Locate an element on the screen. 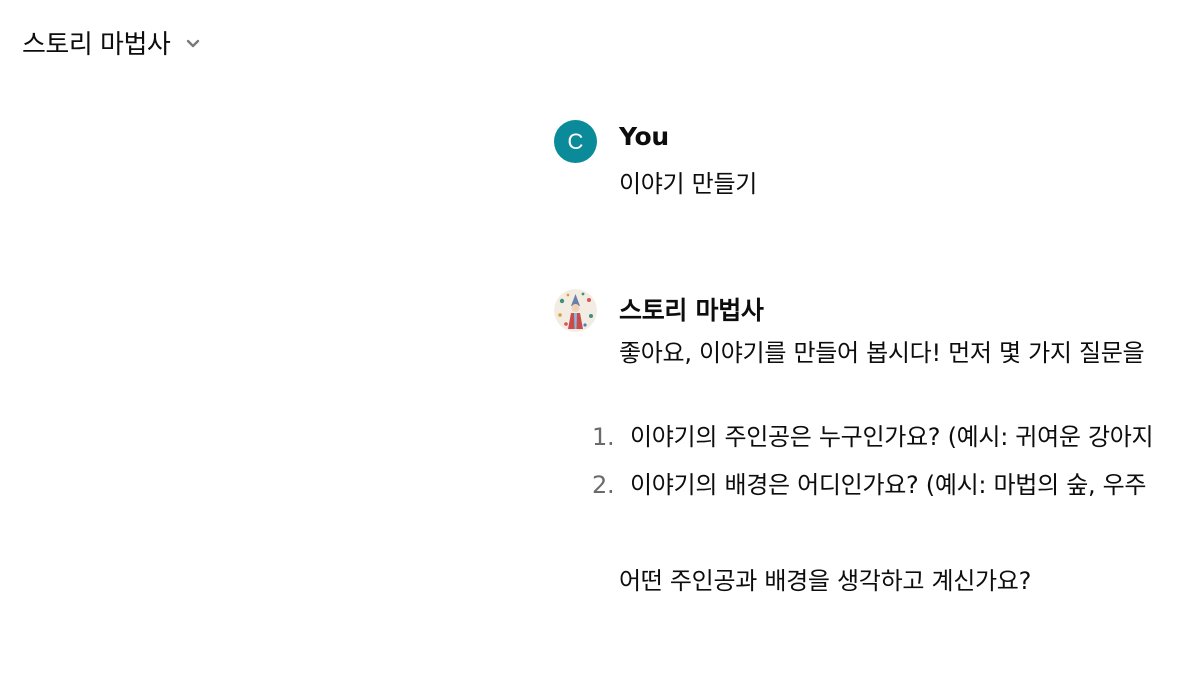 This screenshot has height=686, width=1192. list-text: 이야기의 배경은 어디인가요? (예시: 마법의 숲, 우주 is located at coordinates (888, 485).